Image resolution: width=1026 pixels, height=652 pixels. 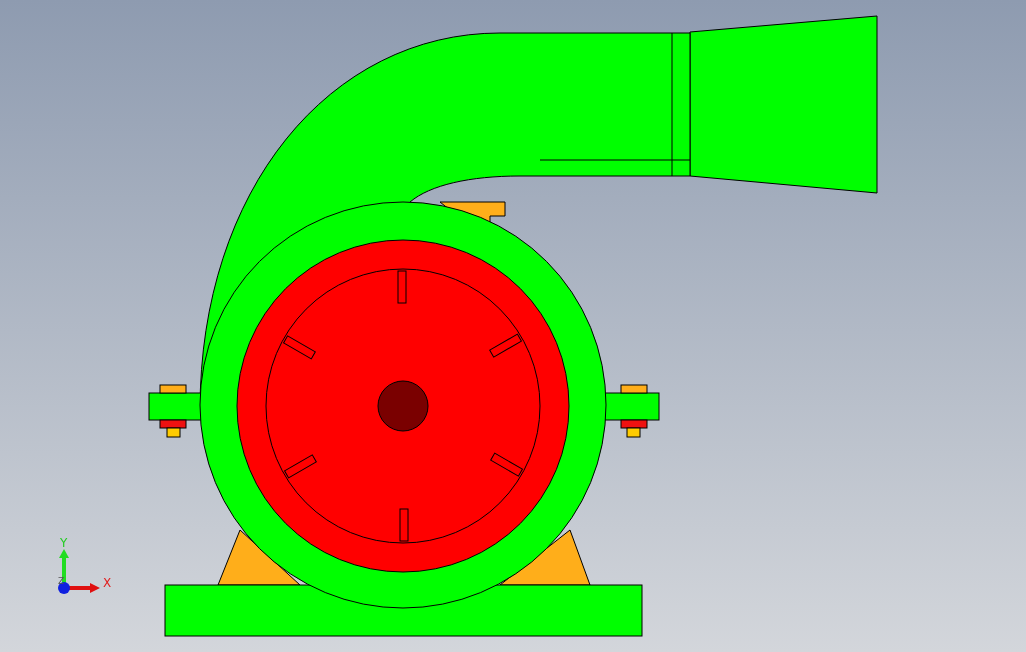 I want to click on axis-label: Y, so click(x=64, y=543).